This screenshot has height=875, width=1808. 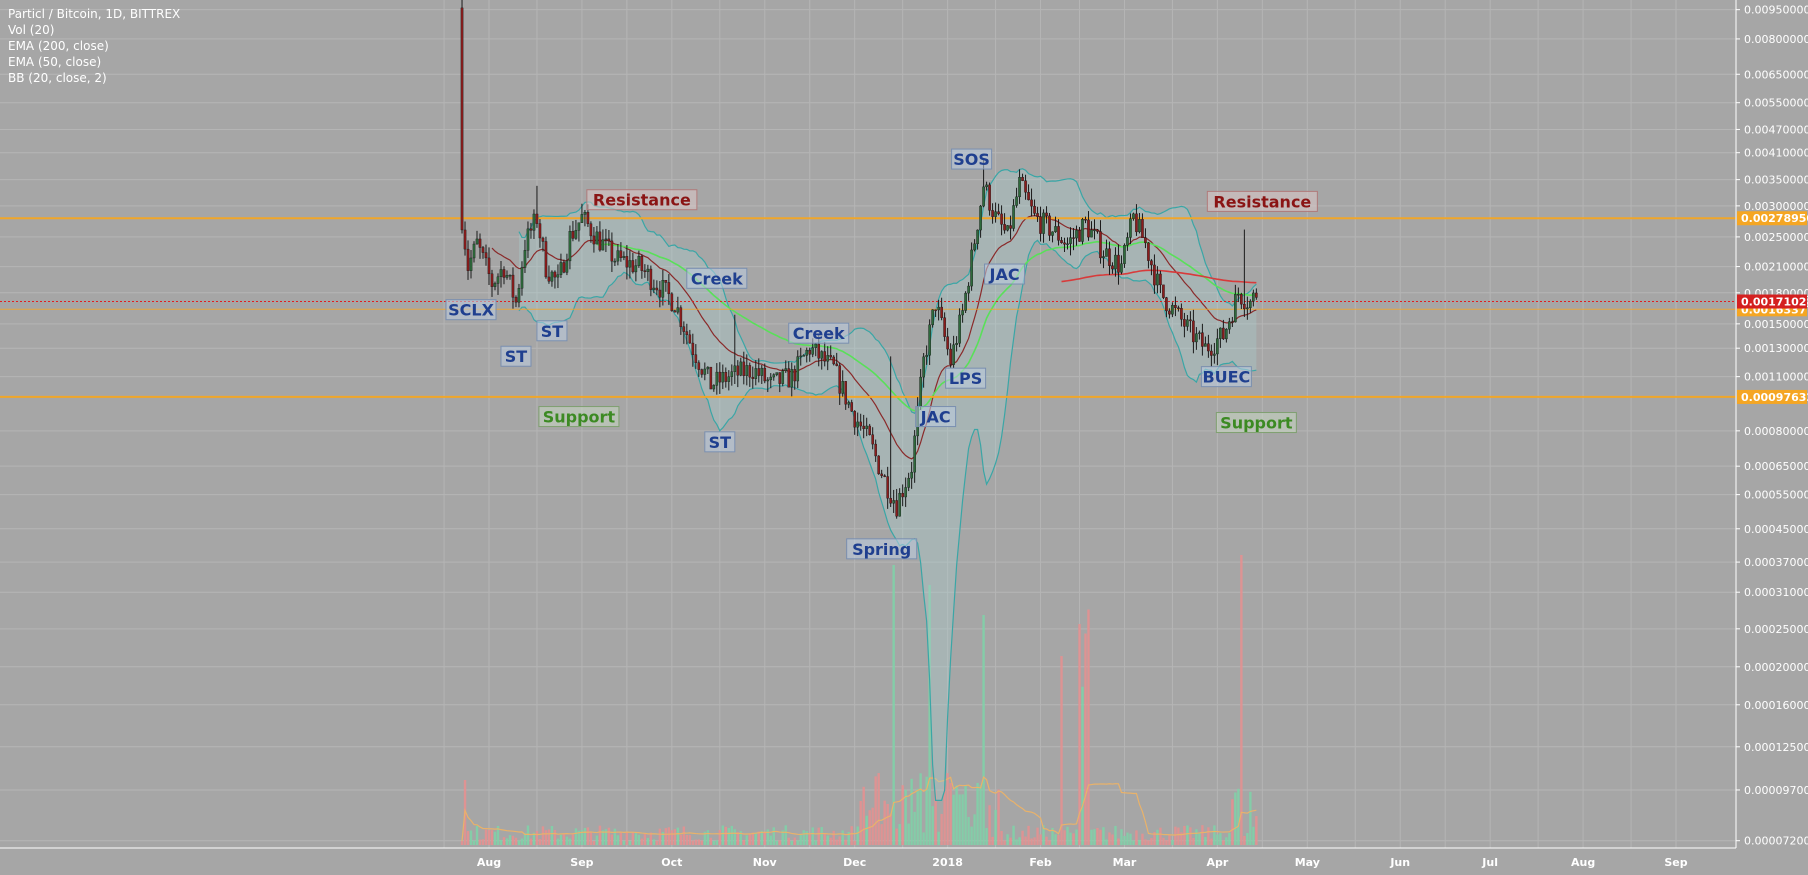 I want to click on y-tick-label: 0.00650000, so click(x=1776, y=74).